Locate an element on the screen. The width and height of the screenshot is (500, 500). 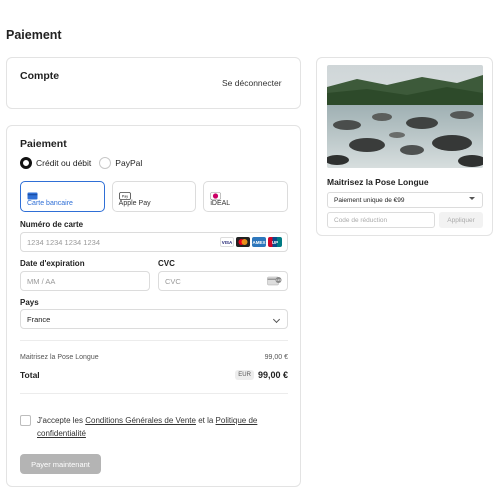
expiry-placeholder: MM / AA is located at coordinates (41, 281).